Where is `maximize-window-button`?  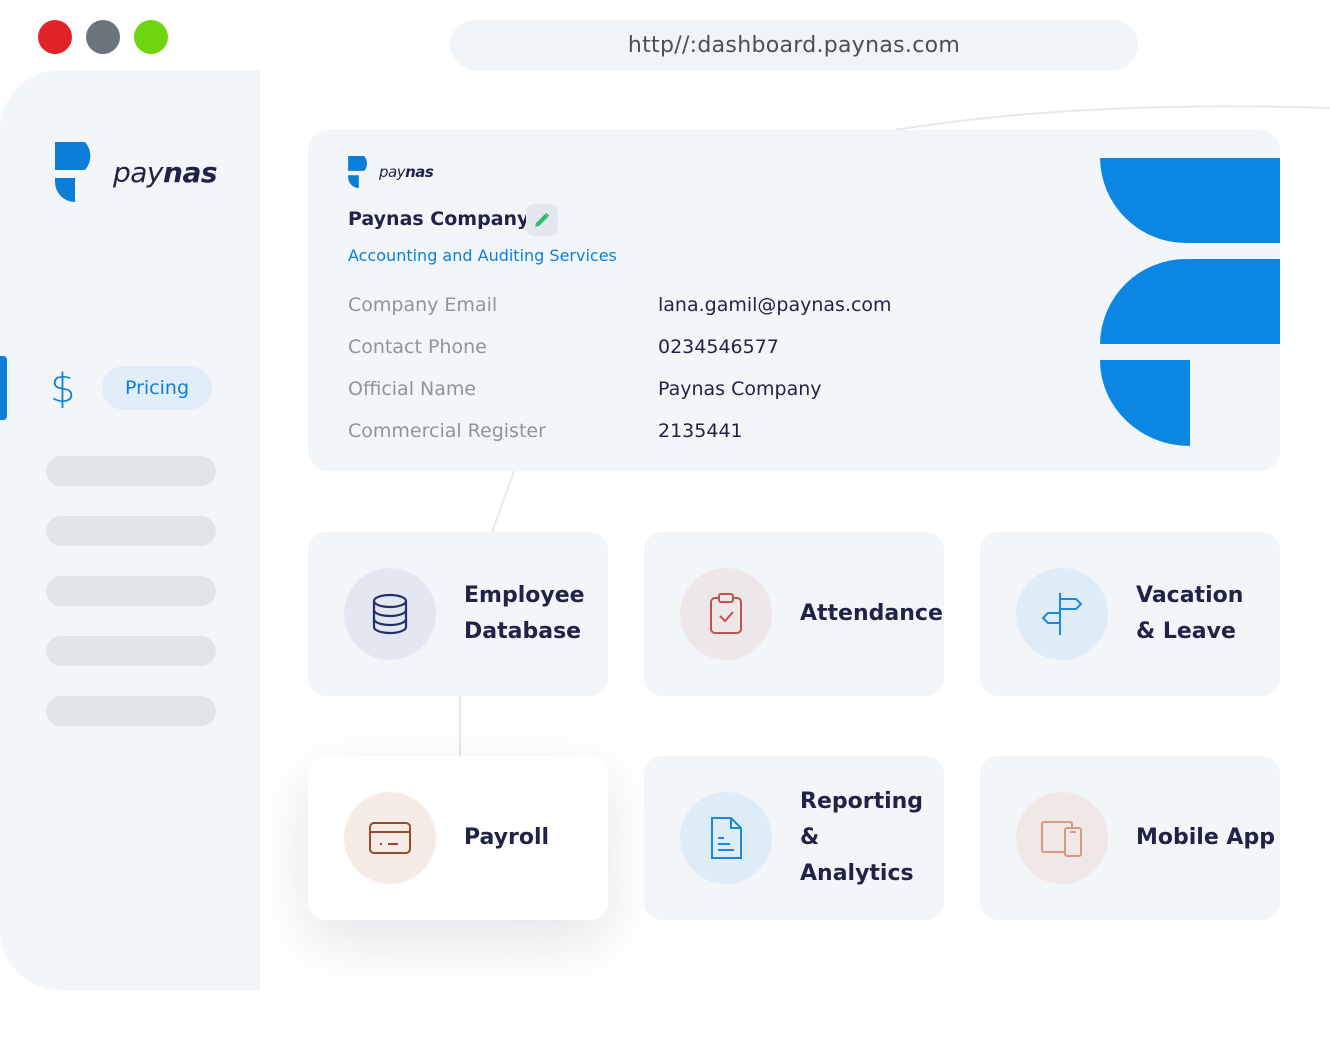 maximize-window-button is located at coordinates (151, 37).